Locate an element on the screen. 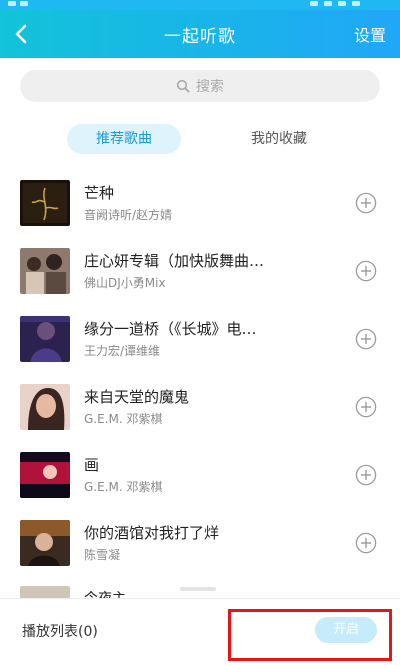 The image size is (400, 665). song-title: 画 is located at coordinates (92, 465).